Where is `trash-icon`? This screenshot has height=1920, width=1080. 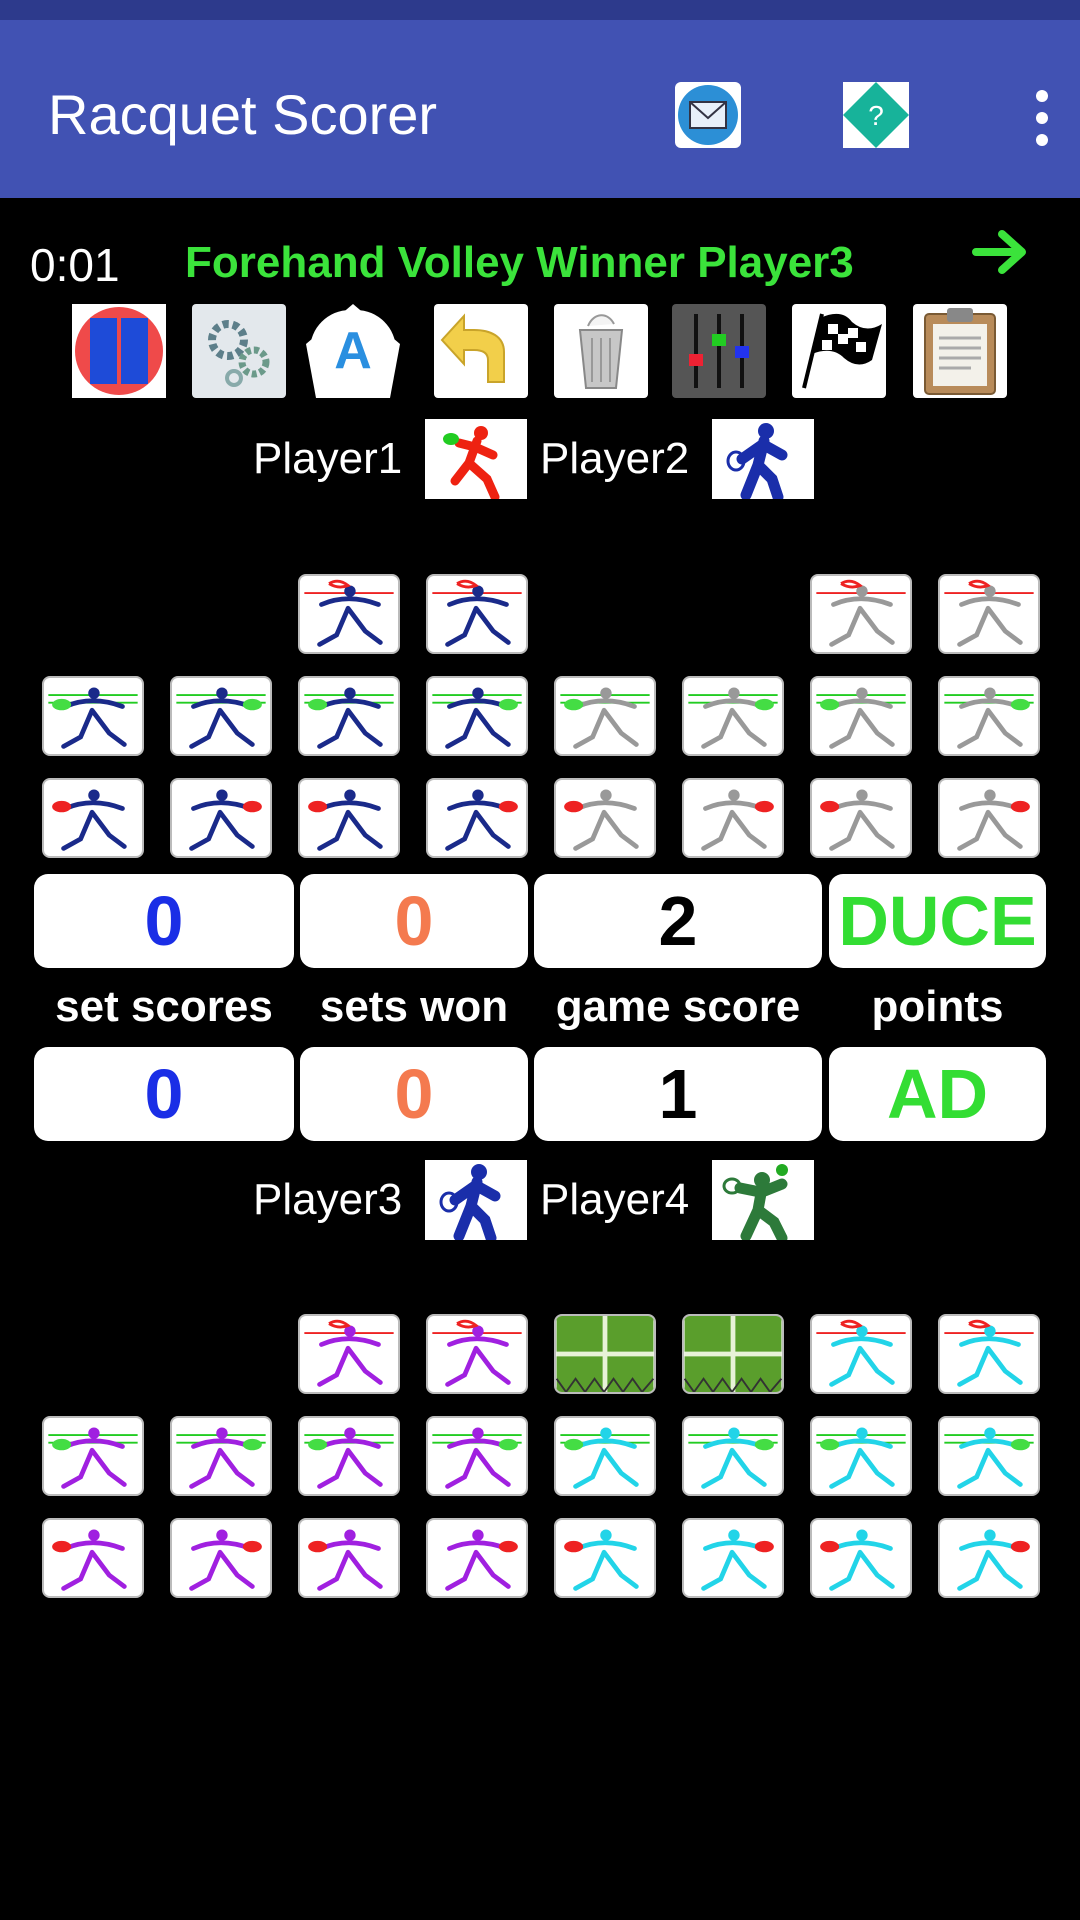 trash-icon is located at coordinates (601, 351).